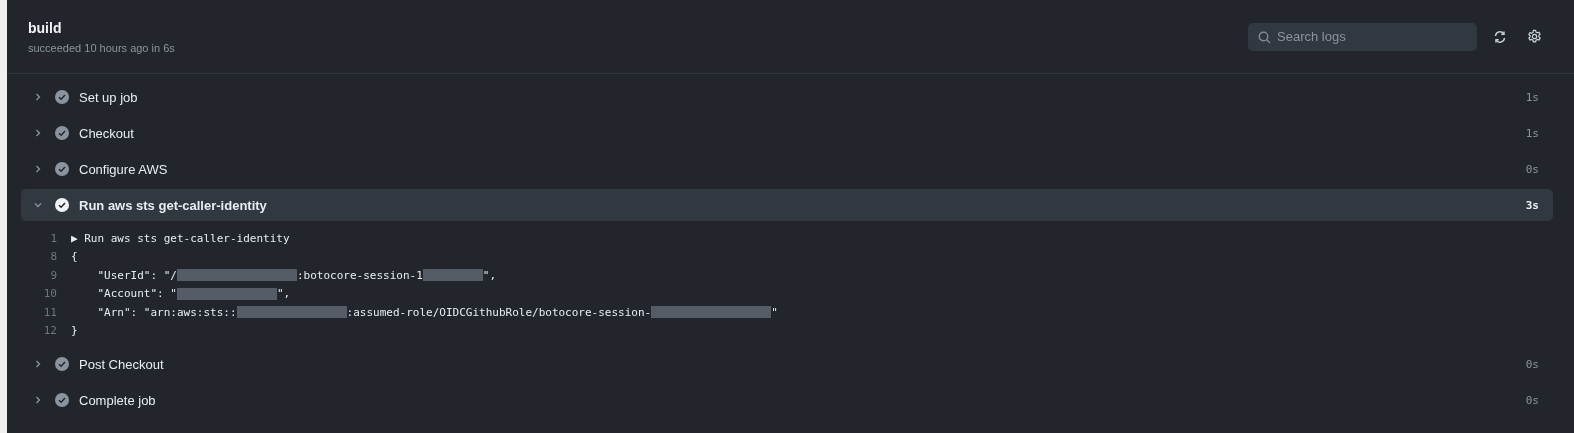 The width and height of the screenshot is (1574, 433). Describe the element at coordinates (499, 312) in the screenshot. I see `log-text: :assumed-role/OIDCGithubRole/botocore-session-` at that location.